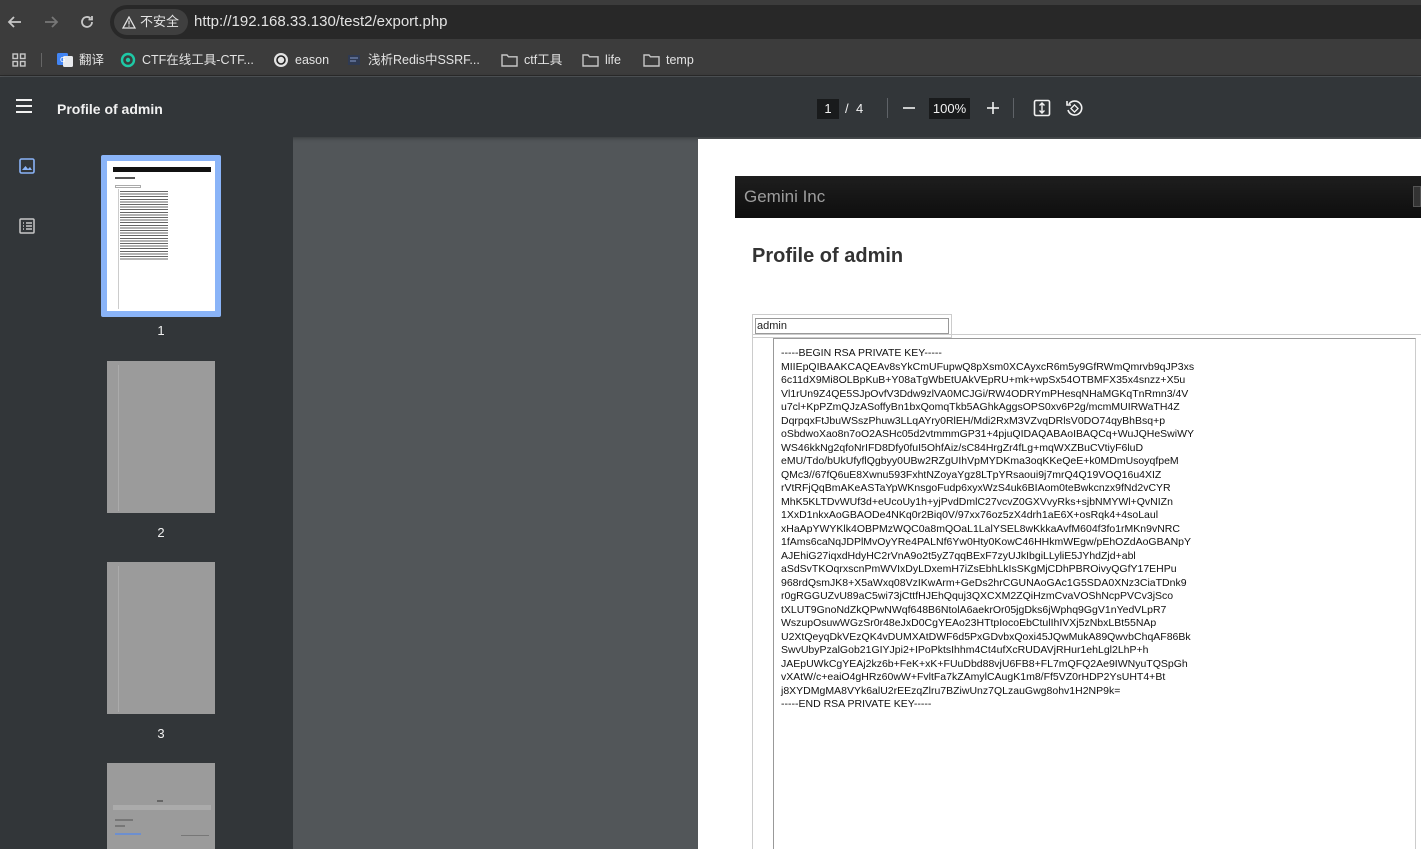 This screenshot has width=1421, height=849. What do you see at coordinates (668, 60) in the screenshot?
I see `bookmark-folder-temp: temp` at bounding box center [668, 60].